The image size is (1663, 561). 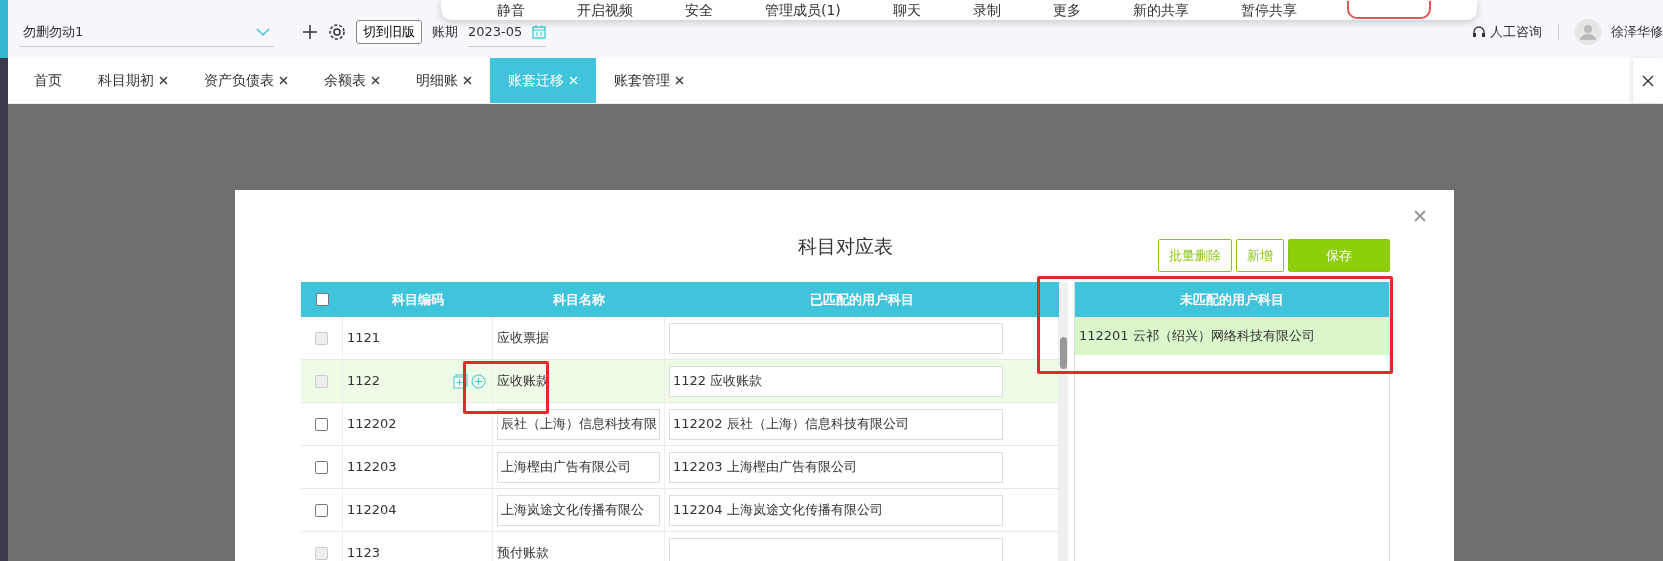 I want to click on toolbar-item: 管理成员(1), so click(x=803, y=10).